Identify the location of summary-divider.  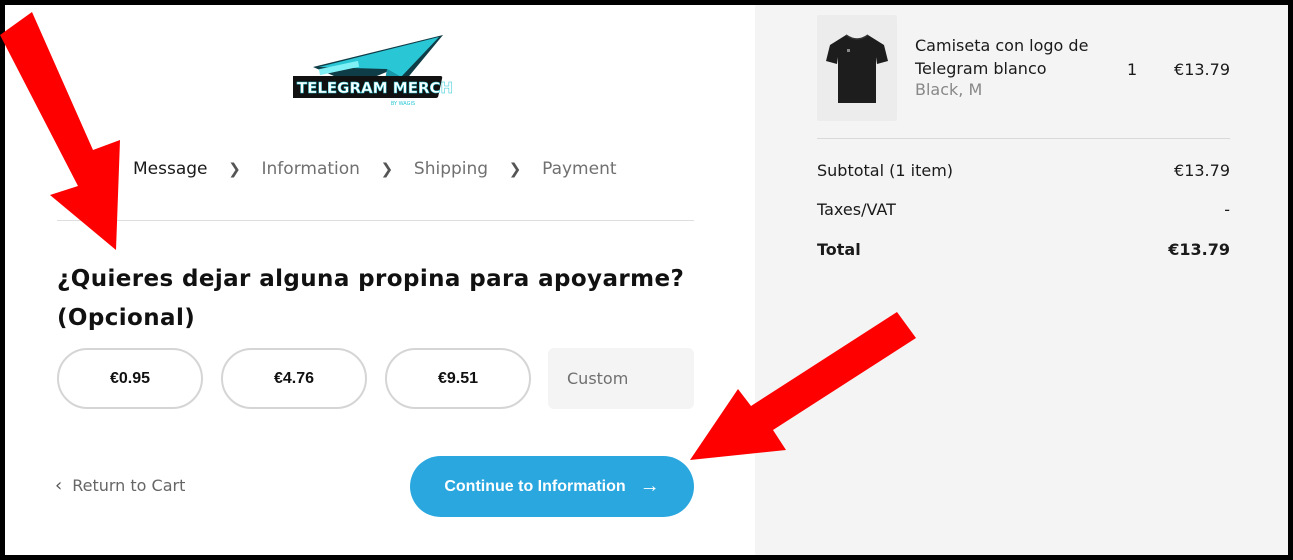
(1023, 138).